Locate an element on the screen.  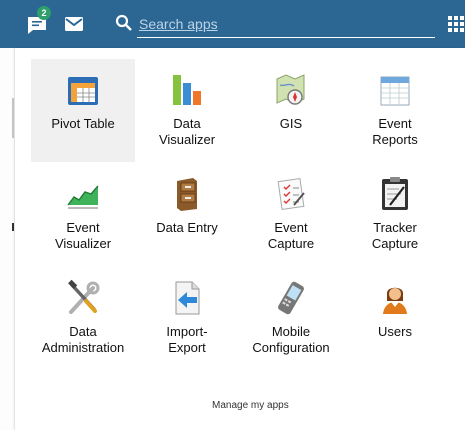
app-pivot-table: Pivot Table is located at coordinates (83, 110).